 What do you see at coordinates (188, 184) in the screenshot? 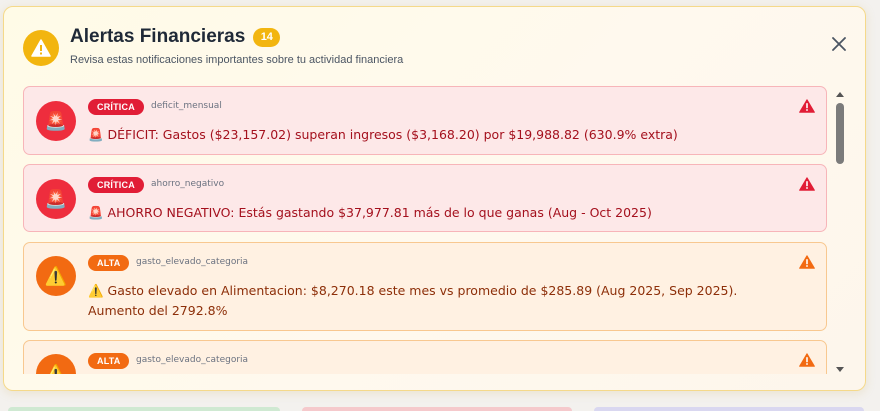
I see `alert-category: ahorro_negativo` at bounding box center [188, 184].